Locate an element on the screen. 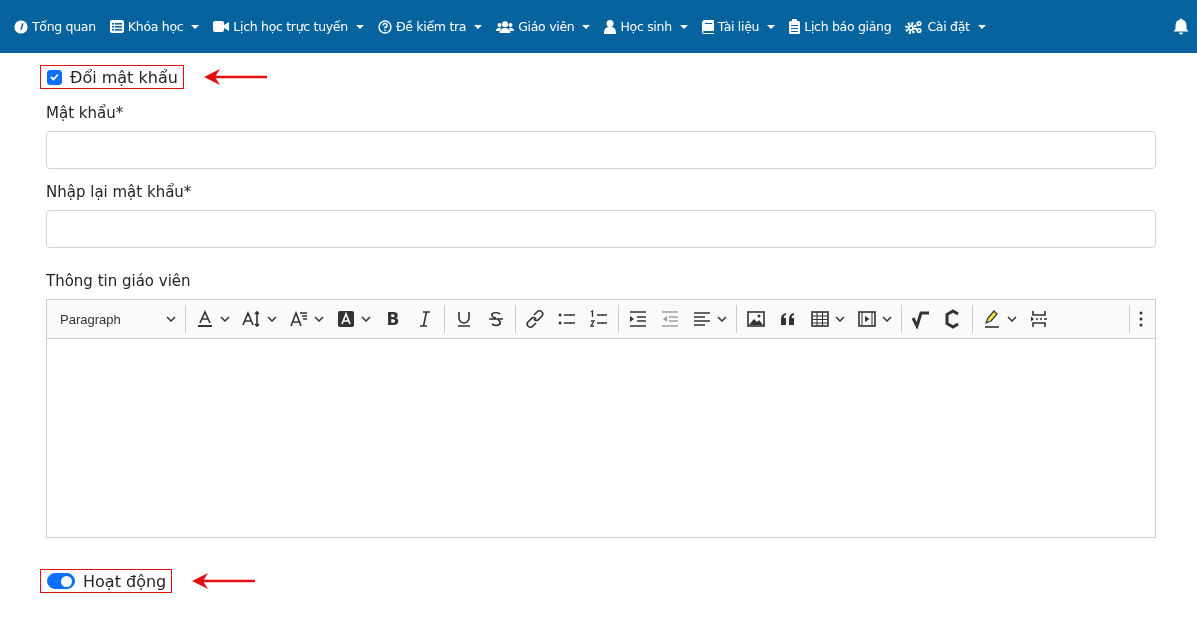  page-break-icon is located at coordinates (1039, 319).